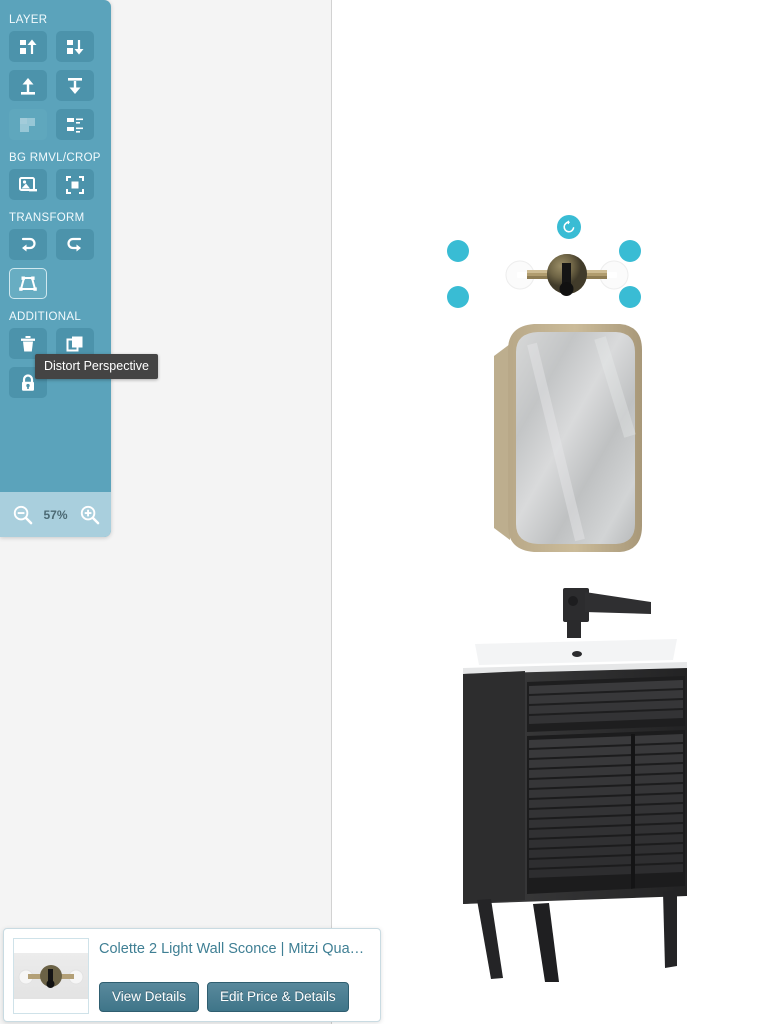  Describe the element at coordinates (568, 438) in the screenshot. I see `mirror-object` at that location.